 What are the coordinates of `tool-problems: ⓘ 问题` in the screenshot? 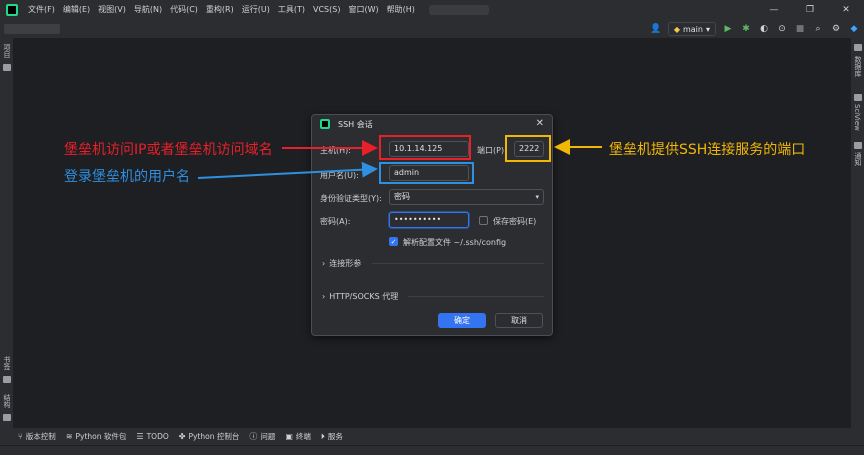 It's located at (262, 436).